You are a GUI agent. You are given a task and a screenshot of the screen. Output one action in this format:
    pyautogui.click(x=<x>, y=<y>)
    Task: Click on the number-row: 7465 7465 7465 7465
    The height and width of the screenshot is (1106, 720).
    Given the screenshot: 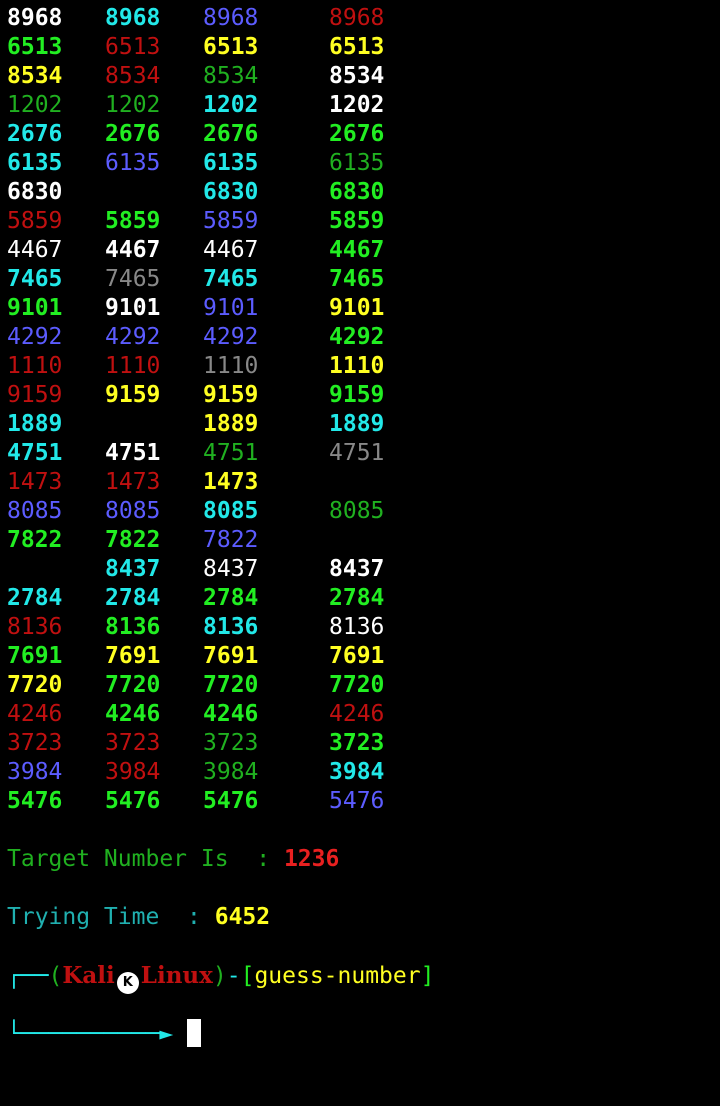 What is the action you would take?
    pyautogui.click(x=360, y=279)
    